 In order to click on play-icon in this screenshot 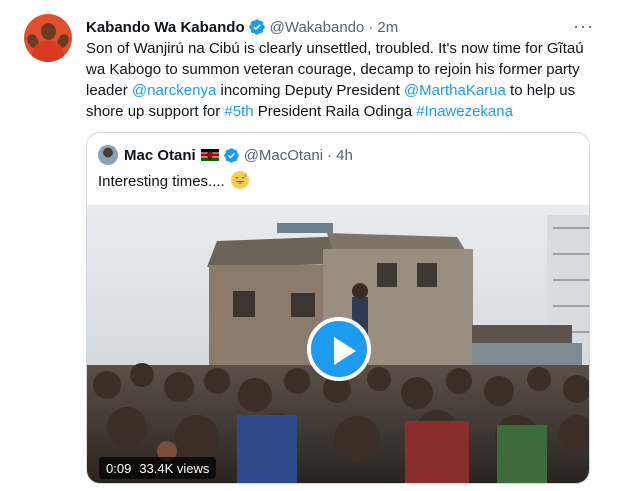, I will do `click(345, 351)`.